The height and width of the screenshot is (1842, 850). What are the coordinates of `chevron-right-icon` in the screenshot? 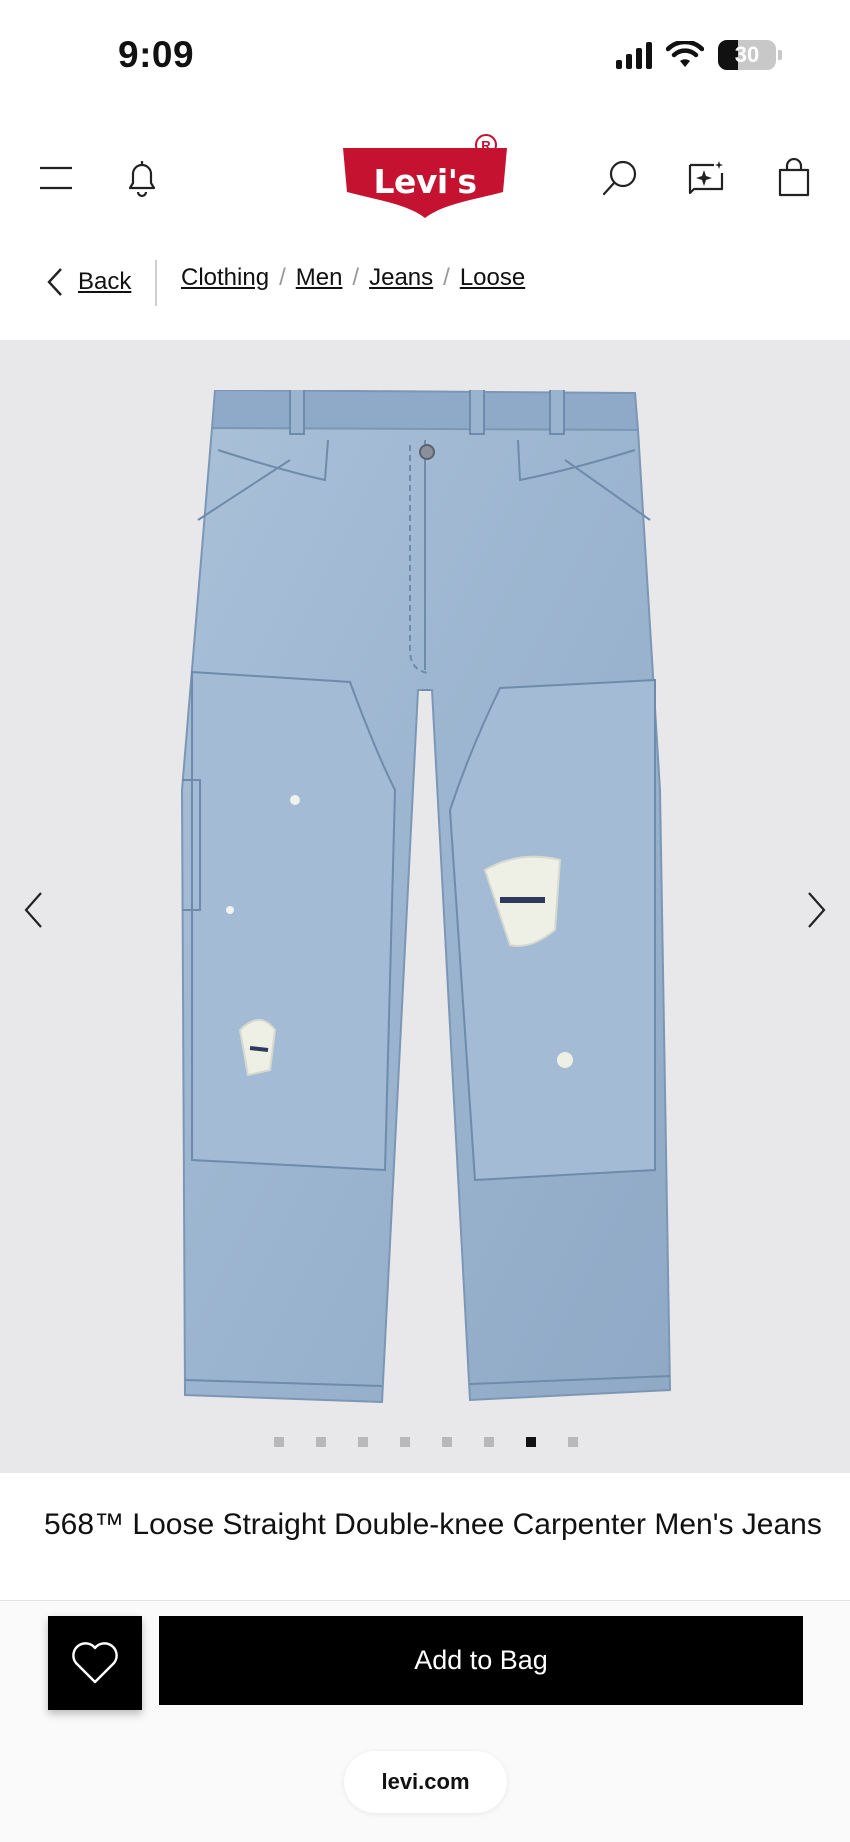 It's located at (817, 910).